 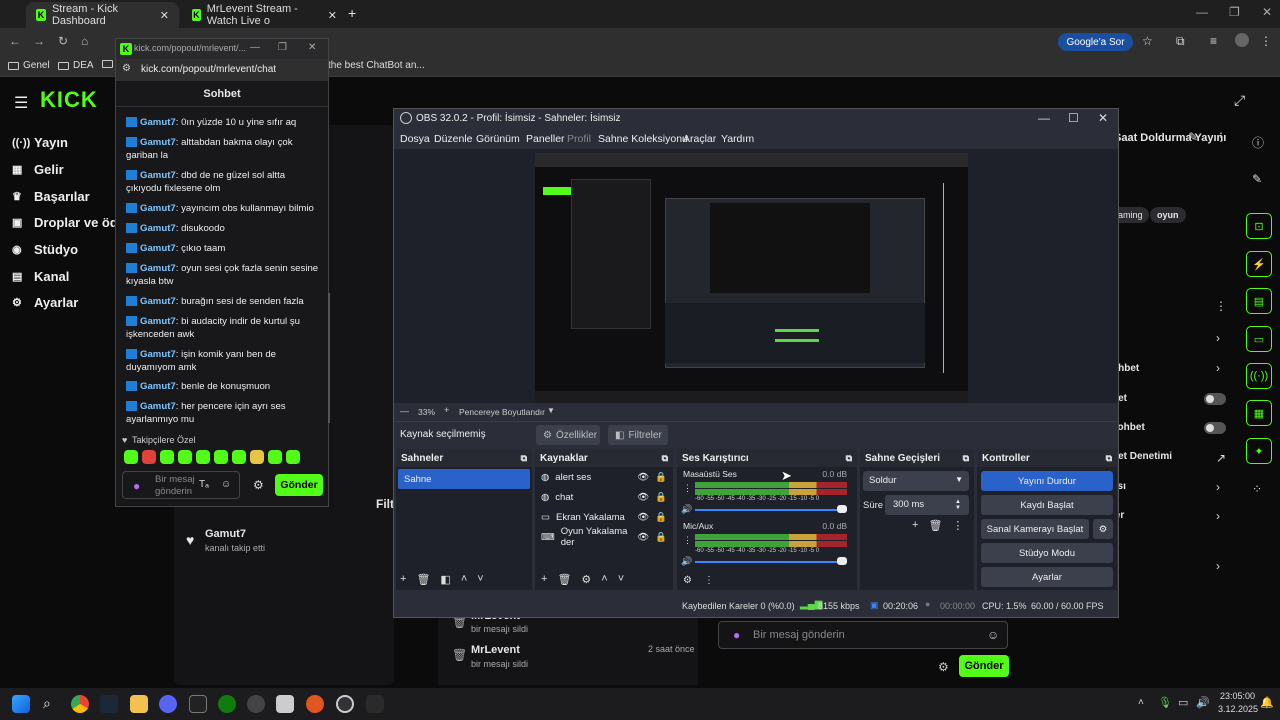 I want to click on search-icon: ⌕, so click(x=47, y=703).